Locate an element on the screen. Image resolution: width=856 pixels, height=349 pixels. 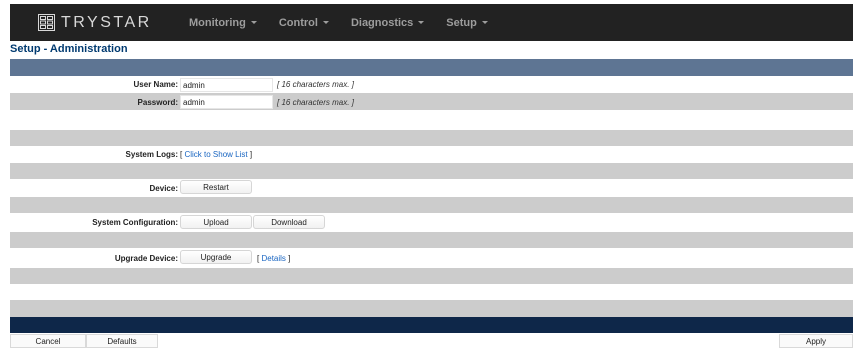
upload-button: Upload is located at coordinates (216, 222).